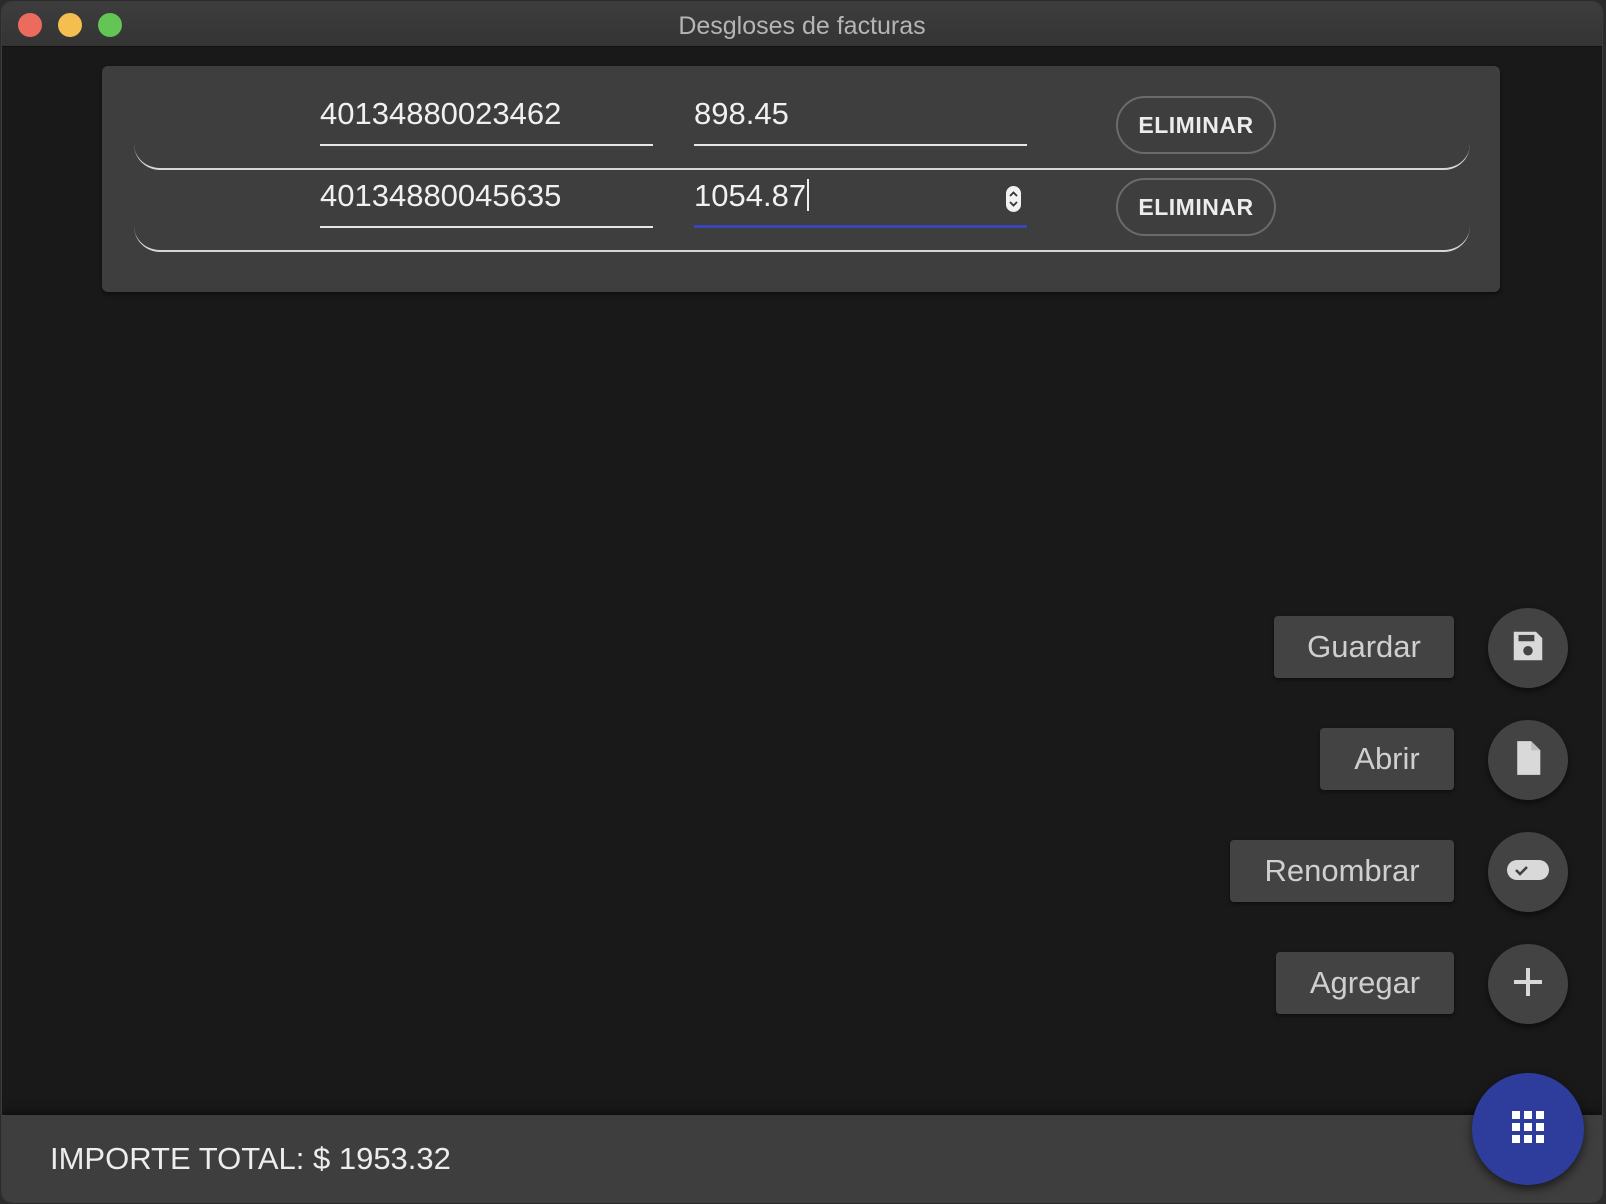 The width and height of the screenshot is (1606, 1204). What do you see at coordinates (802, 1158) in the screenshot?
I see `footer-bar: IMPORTE TOTAL: $ 1953.32` at bounding box center [802, 1158].